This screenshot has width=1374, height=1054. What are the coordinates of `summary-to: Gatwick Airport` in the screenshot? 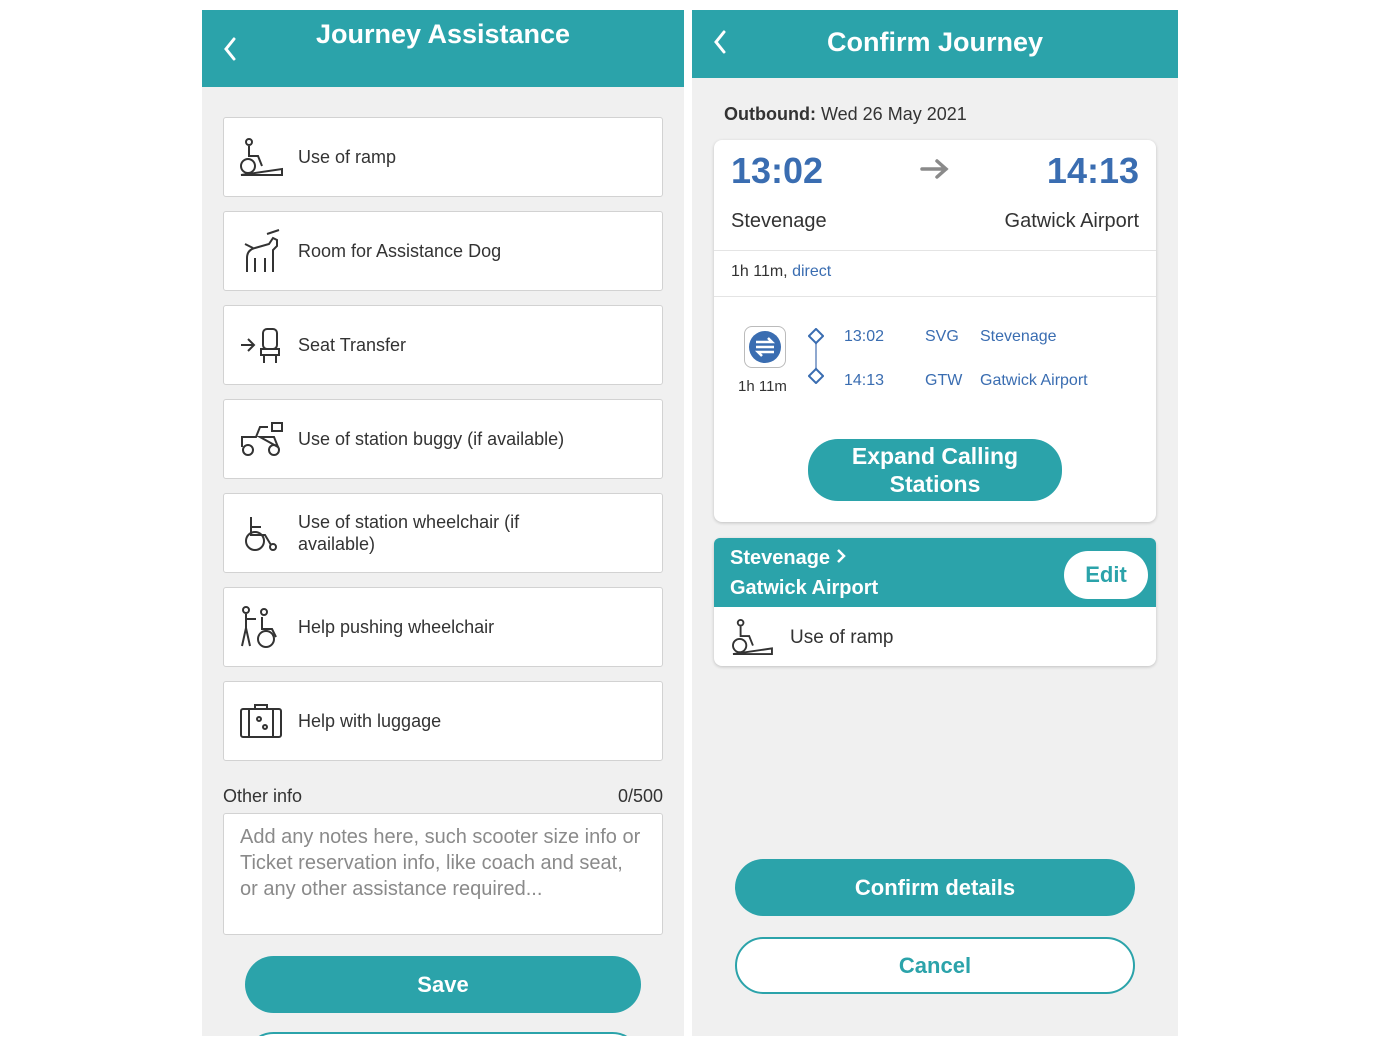 It's located at (804, 588).